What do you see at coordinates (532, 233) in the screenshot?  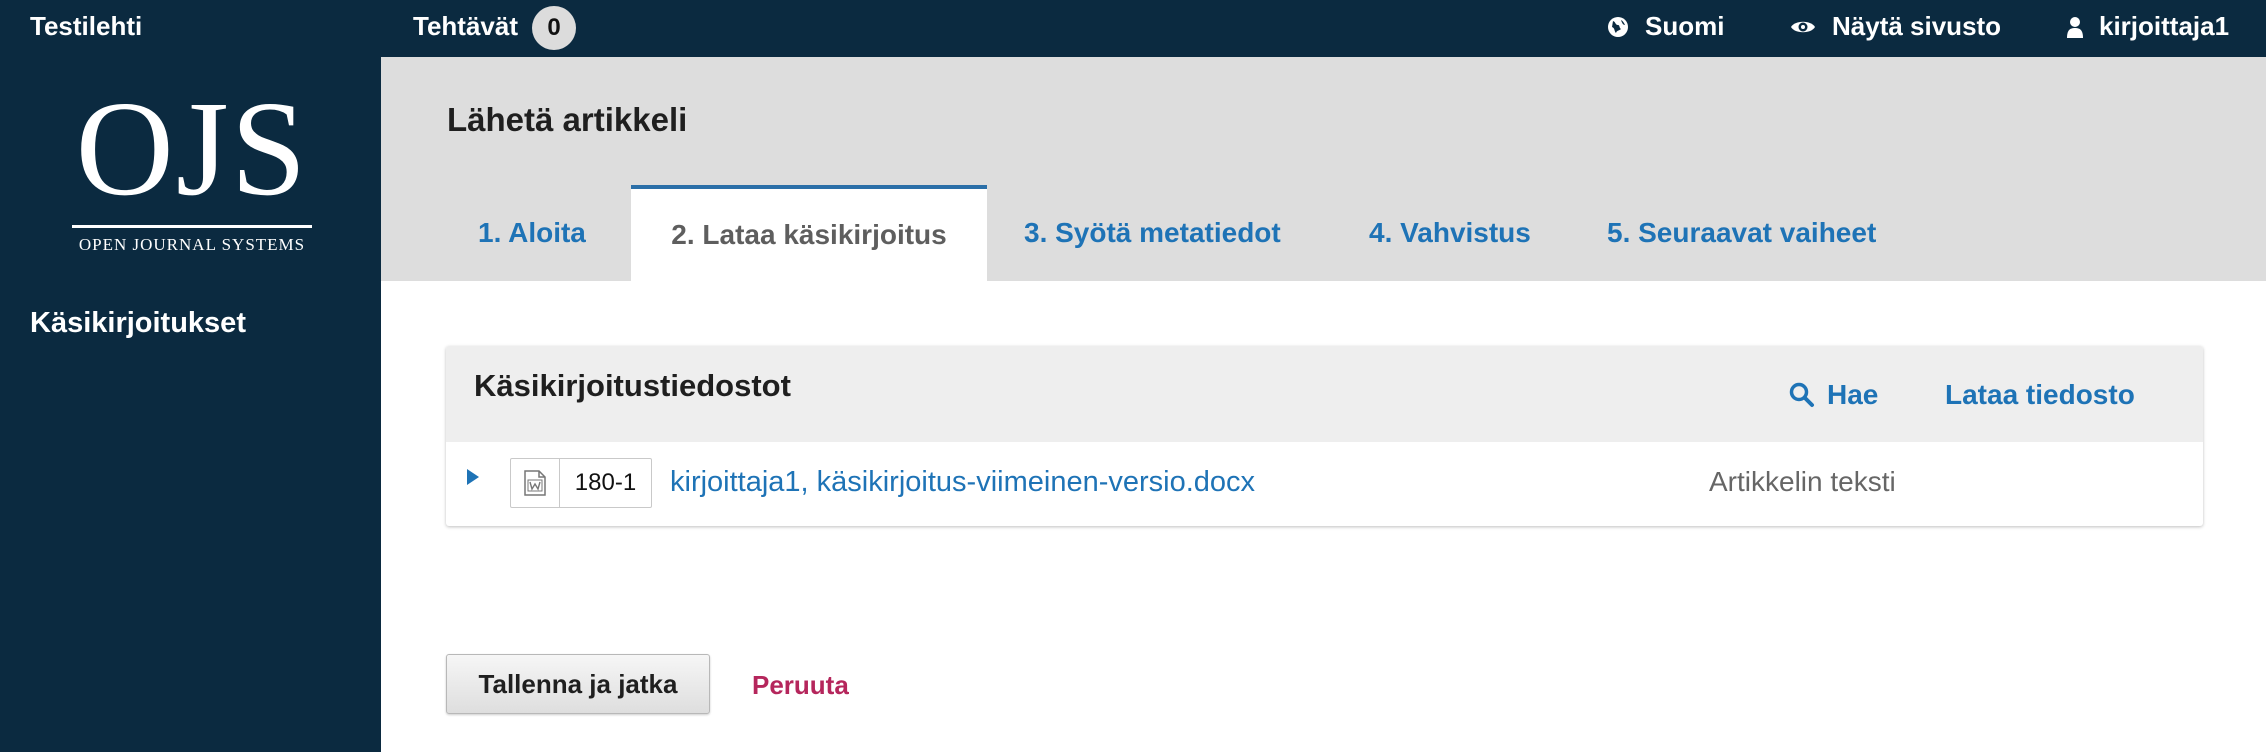 I see `tab-start: 1. Aloita` at bounding box center [532, 233].